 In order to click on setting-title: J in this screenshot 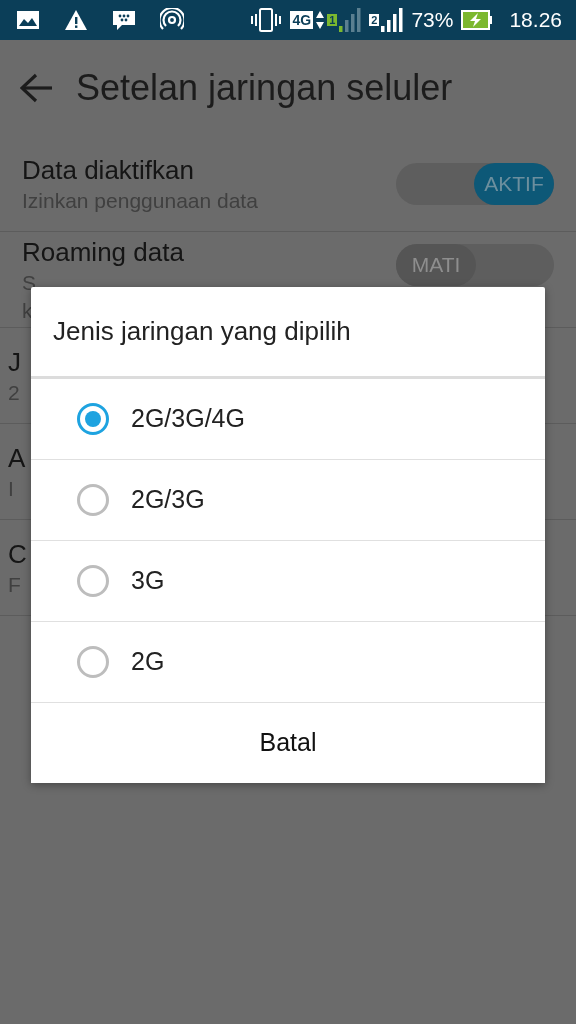, I will do `click(14, 362)`.